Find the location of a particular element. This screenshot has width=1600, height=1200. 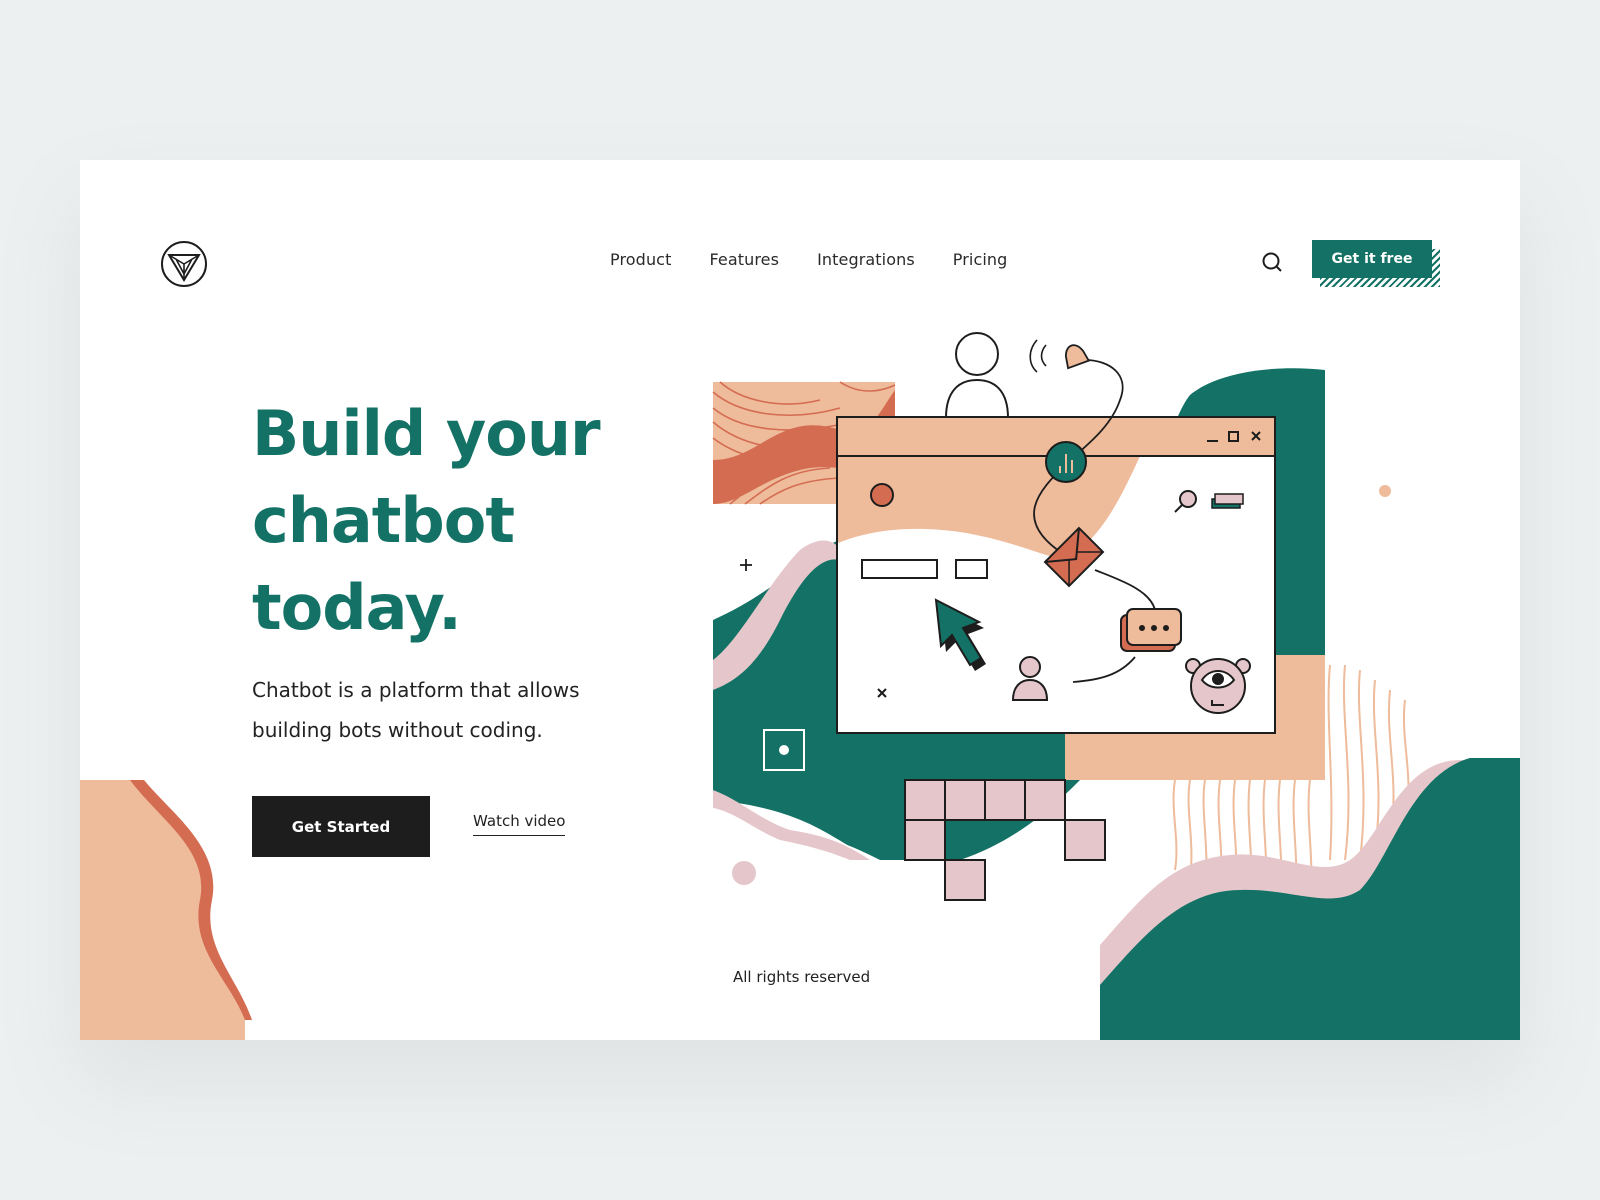

main-nav: Product Features Integrations Pricing is located at coordinates (808, 259).